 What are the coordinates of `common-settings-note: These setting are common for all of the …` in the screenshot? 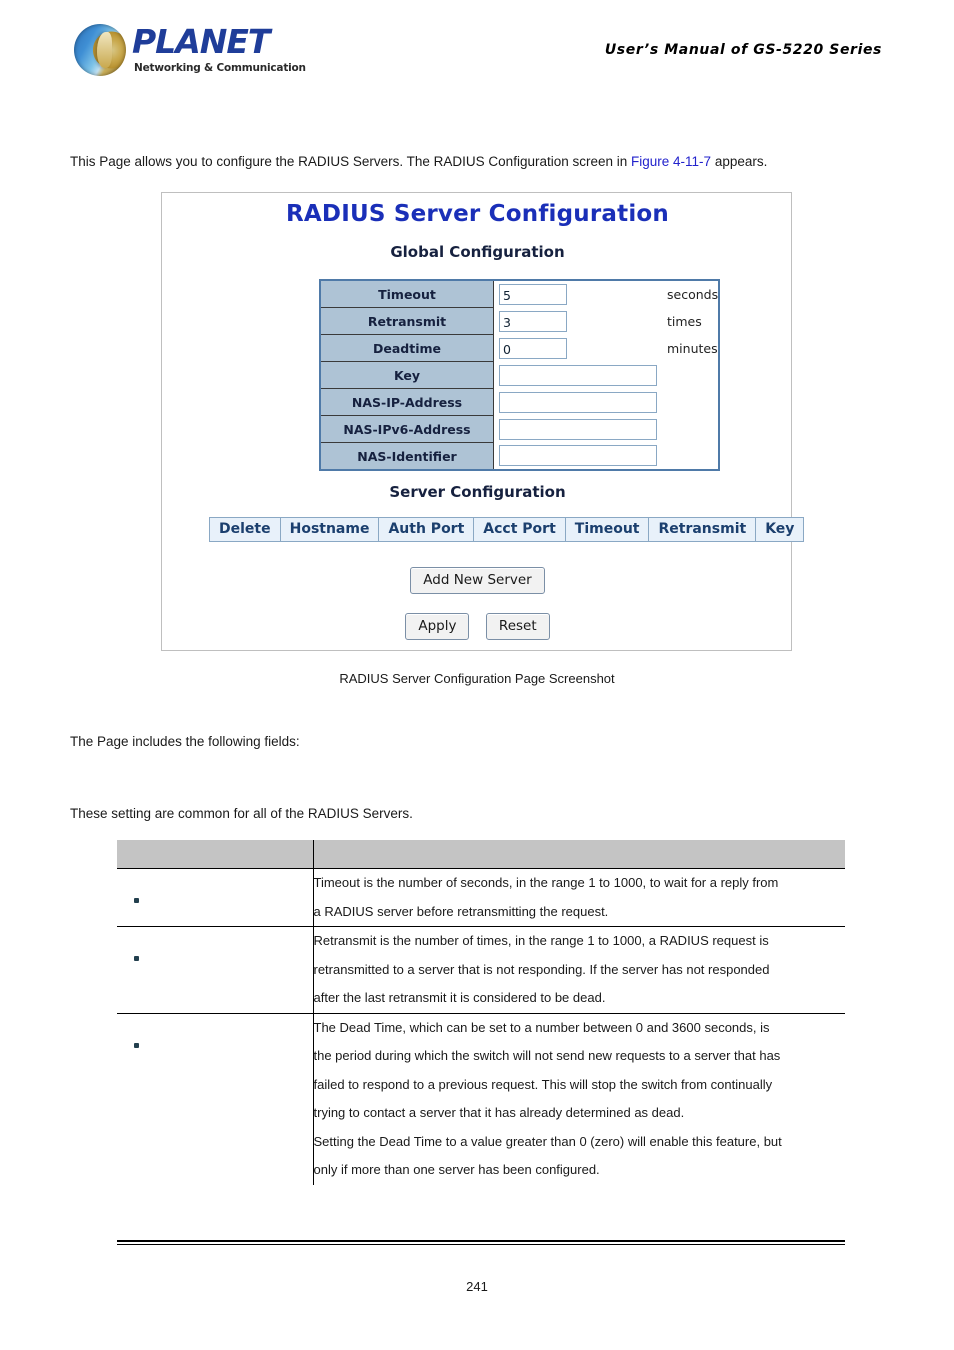 It's located at (241, 813).